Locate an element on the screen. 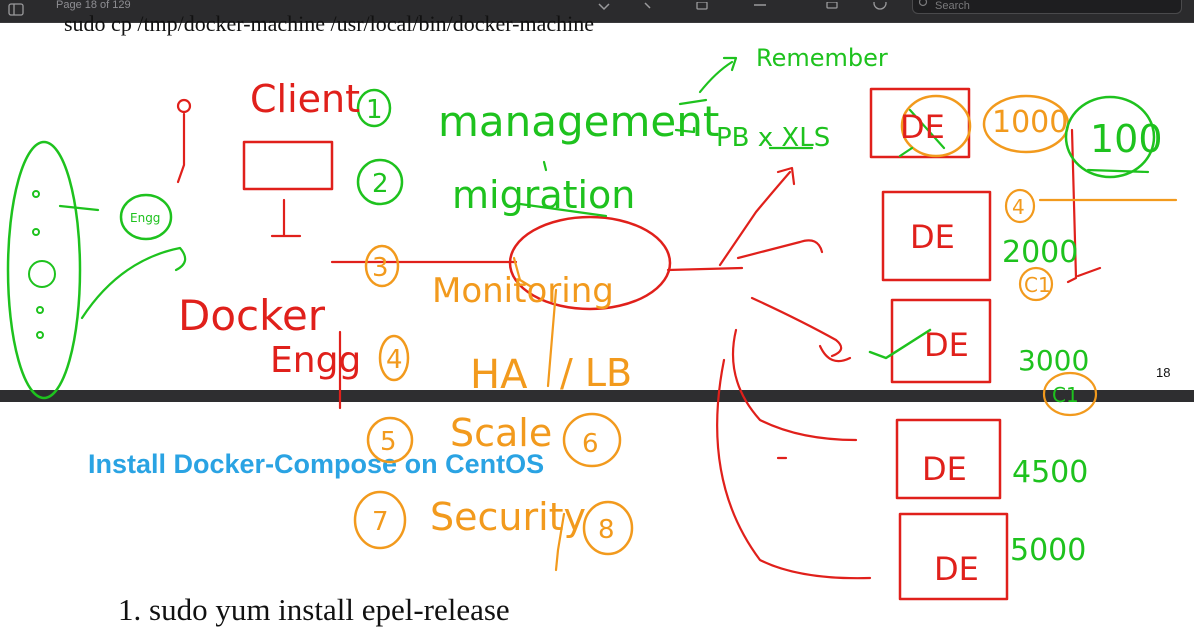  search-placeholder: Search is located at coordinates (952, 6).